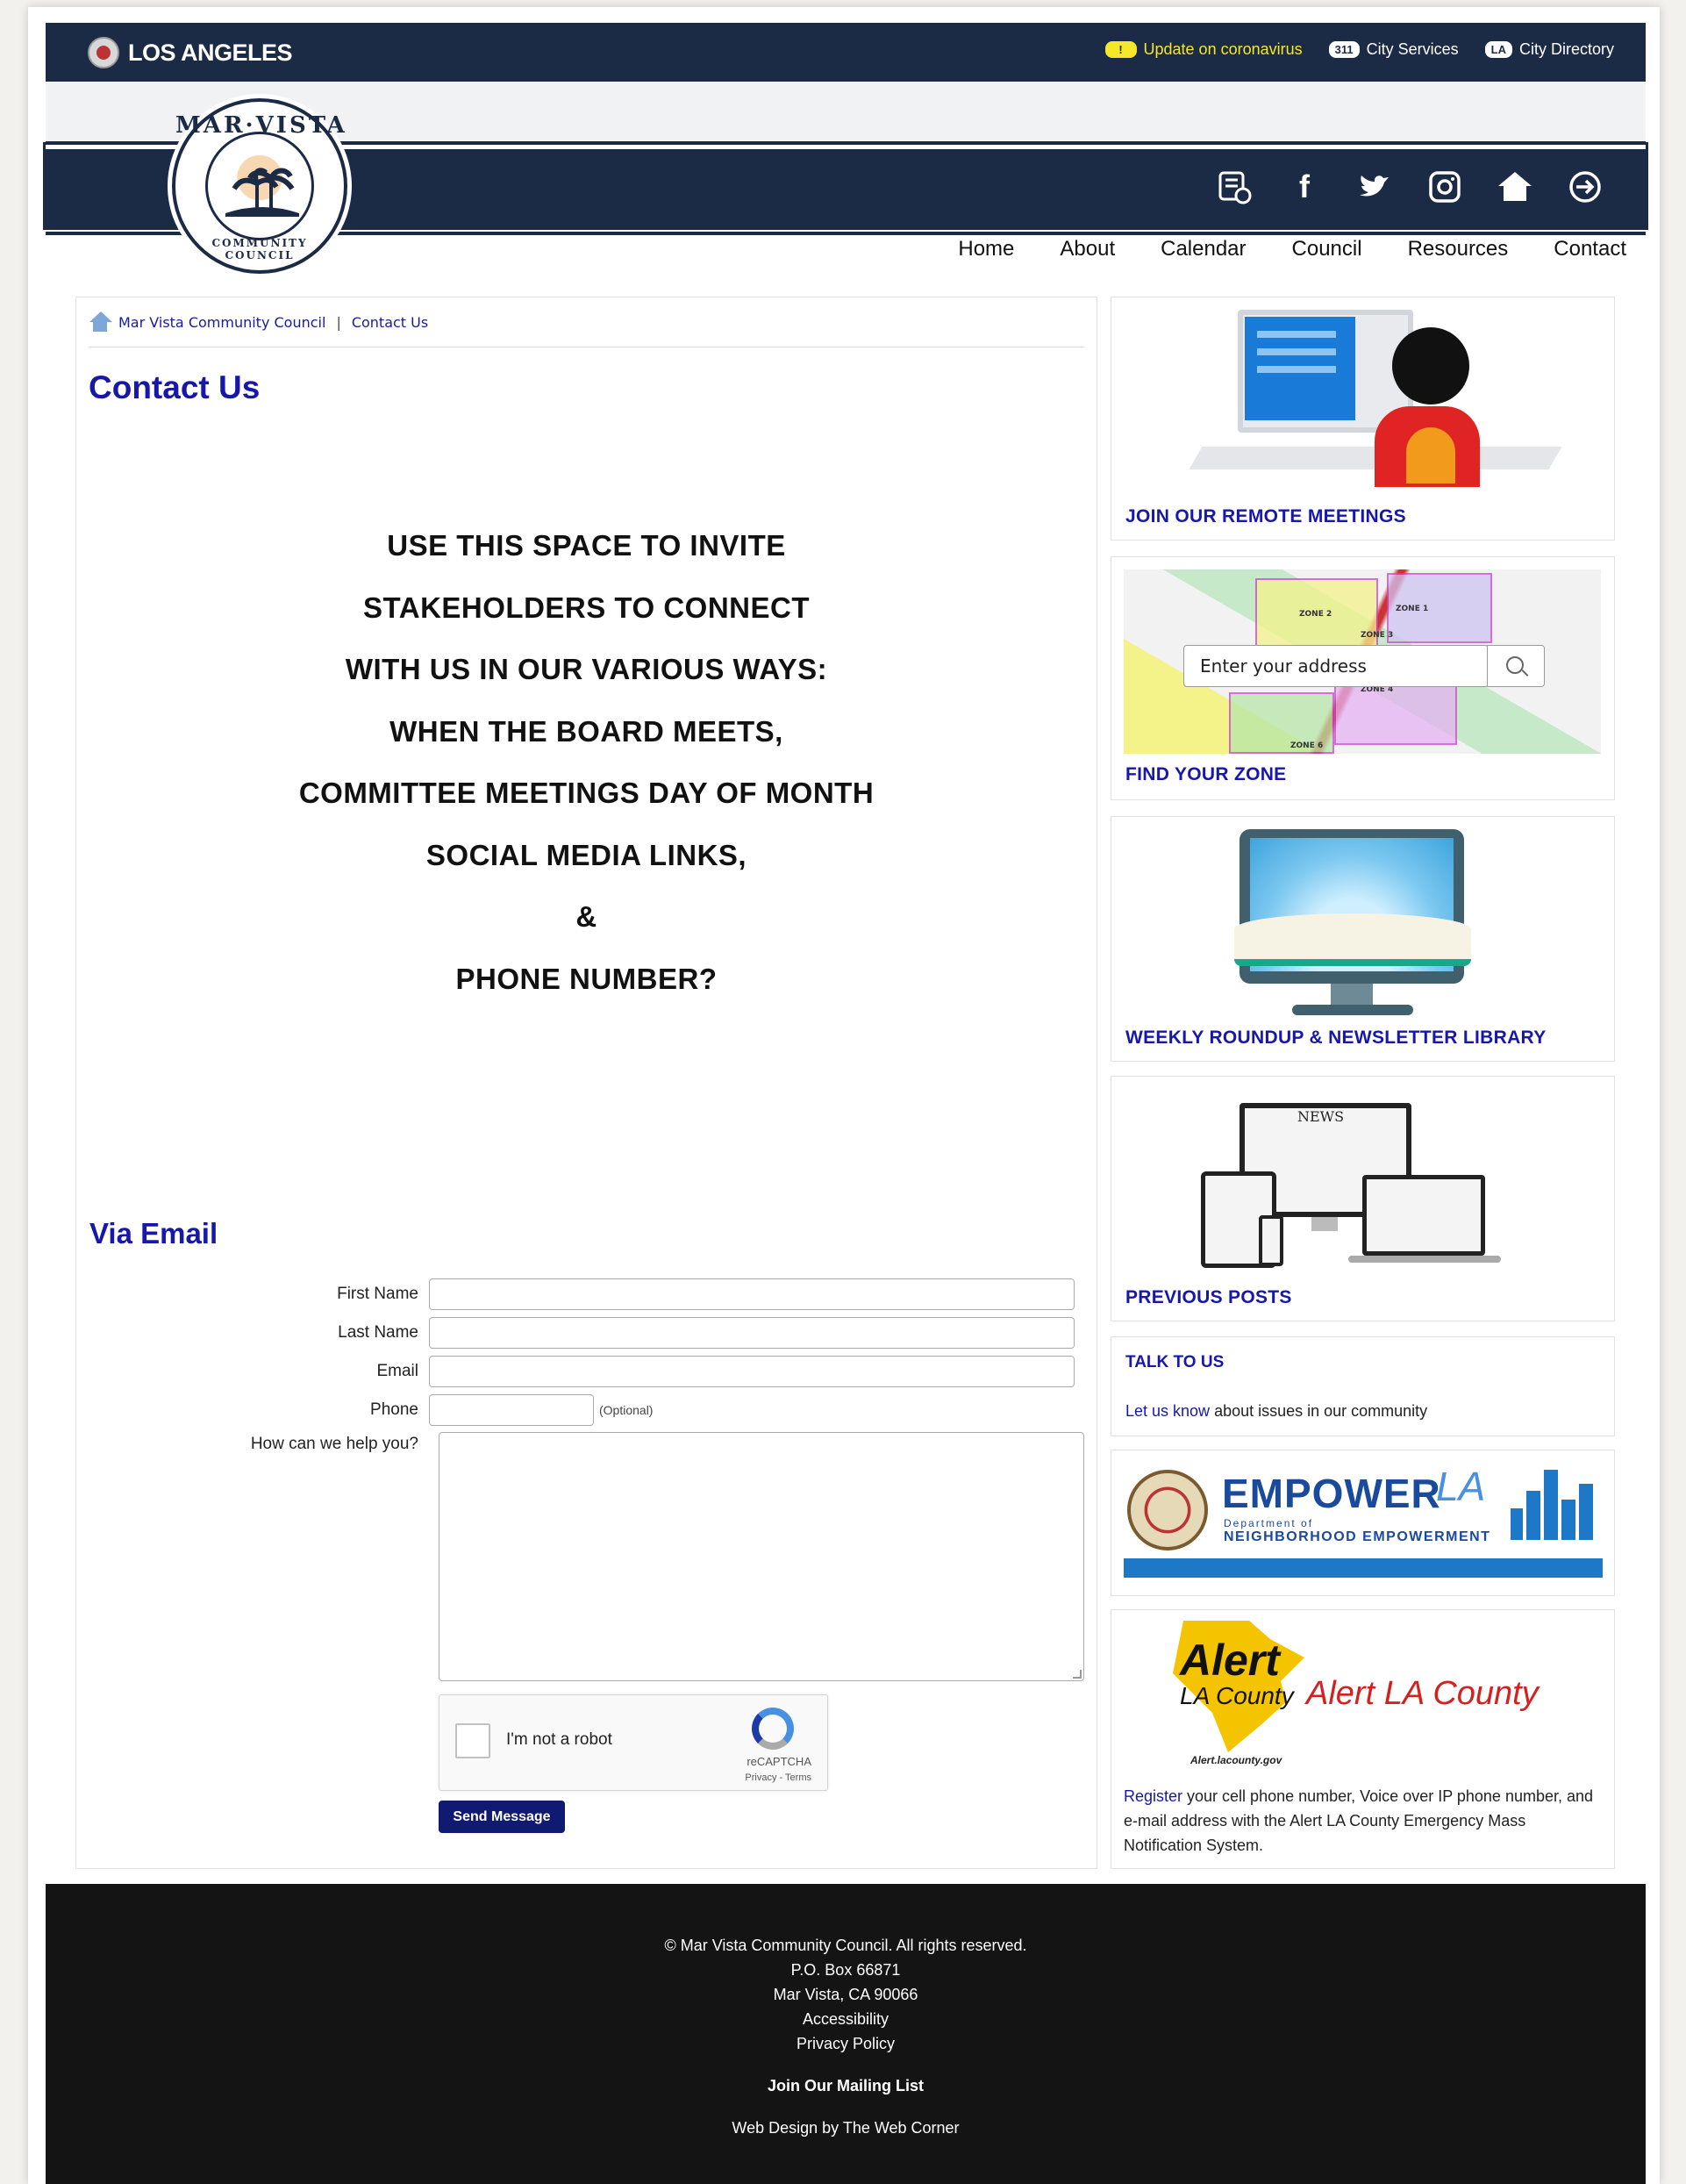 This screenshot has width=1686, height=2184. I want to click on empower-la-mark: LA, so click(1461, 1486).